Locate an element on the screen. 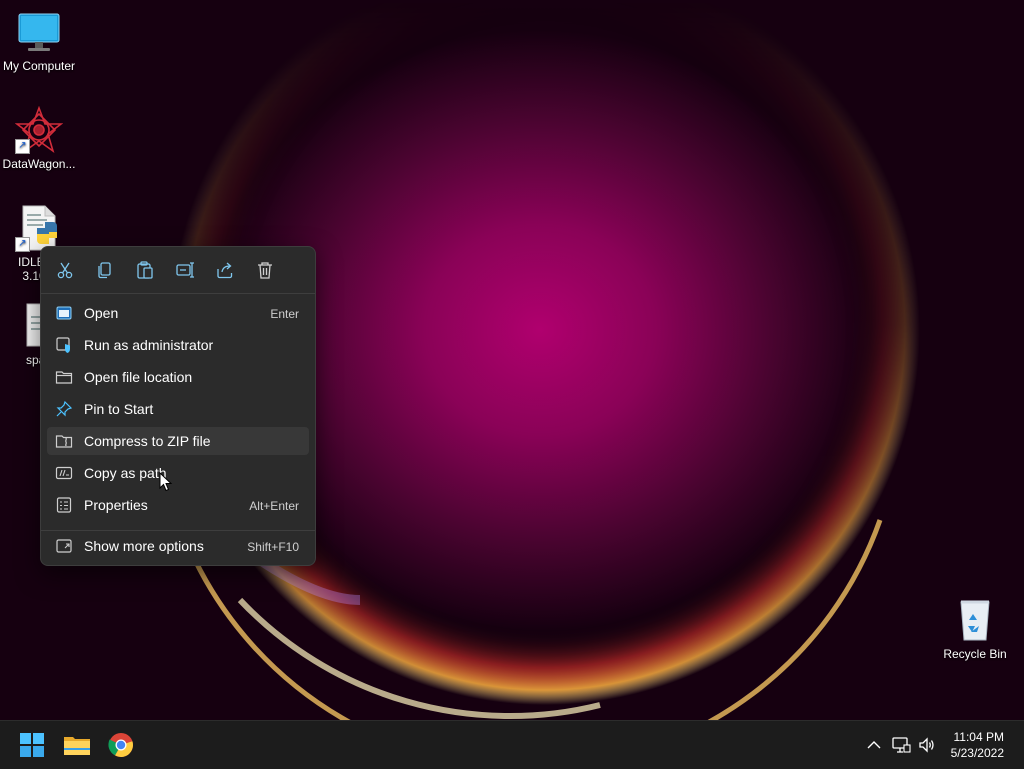 Image resolution: width=1024 pixels, height=769 pixels. menu-item-label: Open is located at coordinates (101, 313).